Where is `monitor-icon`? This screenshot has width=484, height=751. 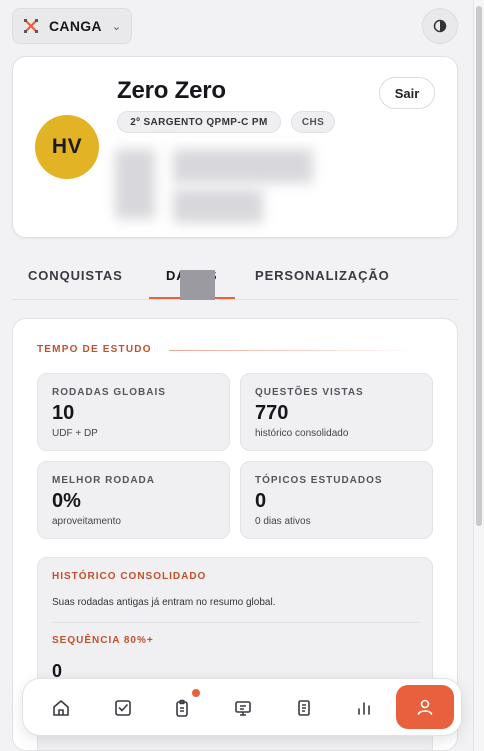
monitor-icon is located at coordinates (243, 708).